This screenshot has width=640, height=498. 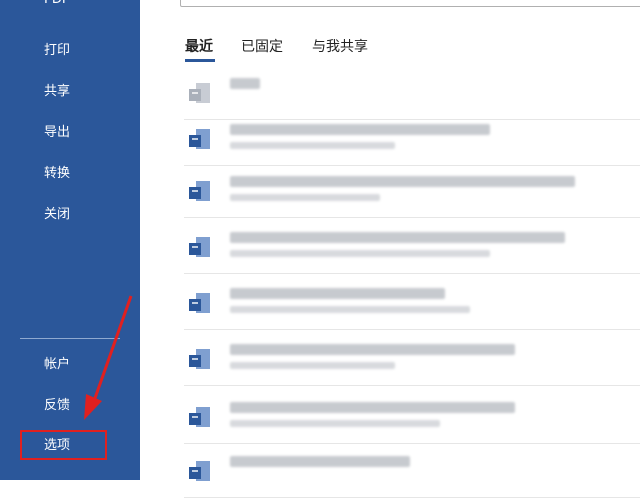 What do you see at coordinates (340, 46) in the screenshot?
I see `tab-shared-with-me: 与我共享` at bounding box center [340, 46].